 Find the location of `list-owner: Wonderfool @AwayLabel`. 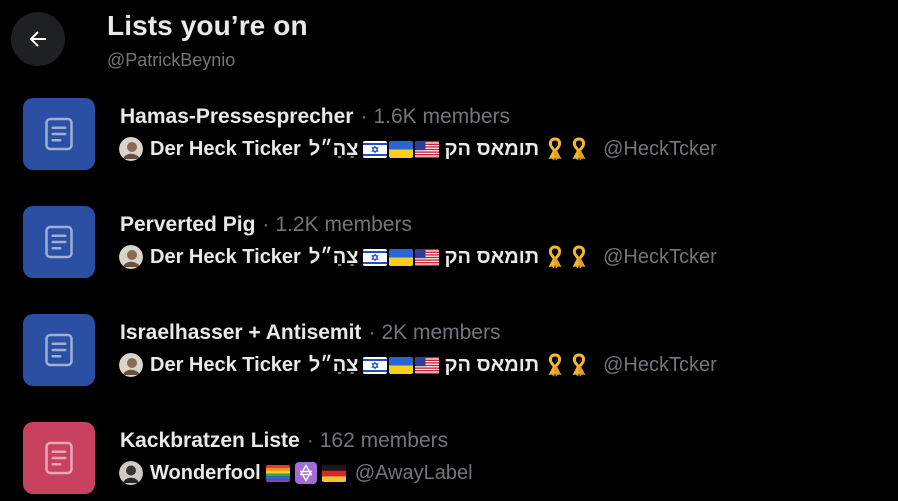

list-owner: Wonderfool @AwayLabel is located at coordinates (296, 473).